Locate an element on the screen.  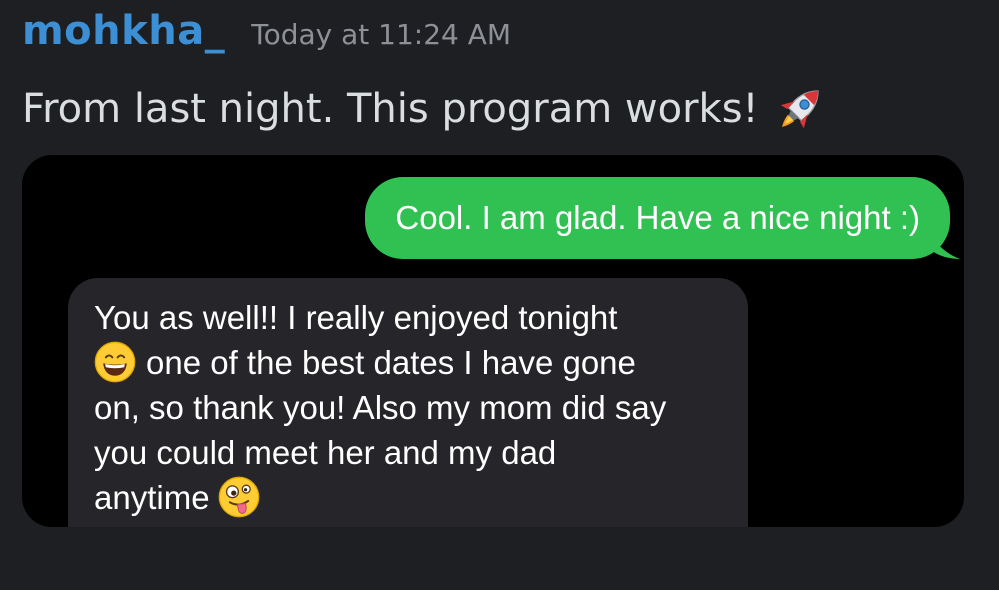
message-text: From last night. This program works! is located at coordinates (390, 109).